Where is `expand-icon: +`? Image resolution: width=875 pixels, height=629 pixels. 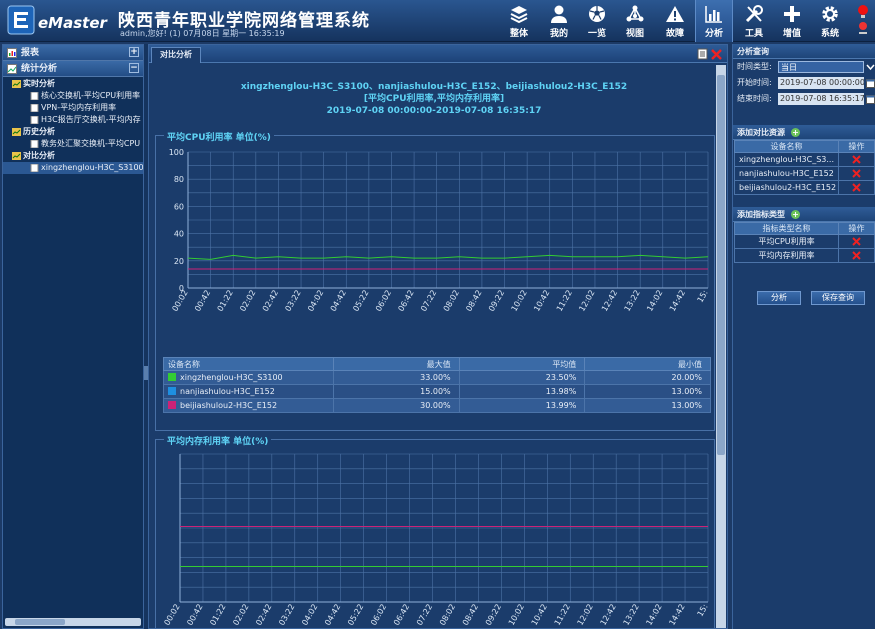
expand-icon: + is located at coordinates (134, 52).